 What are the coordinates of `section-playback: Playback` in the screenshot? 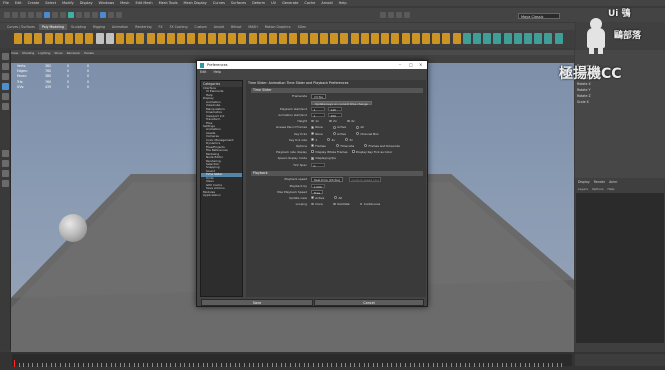 It's located at (337, 173).